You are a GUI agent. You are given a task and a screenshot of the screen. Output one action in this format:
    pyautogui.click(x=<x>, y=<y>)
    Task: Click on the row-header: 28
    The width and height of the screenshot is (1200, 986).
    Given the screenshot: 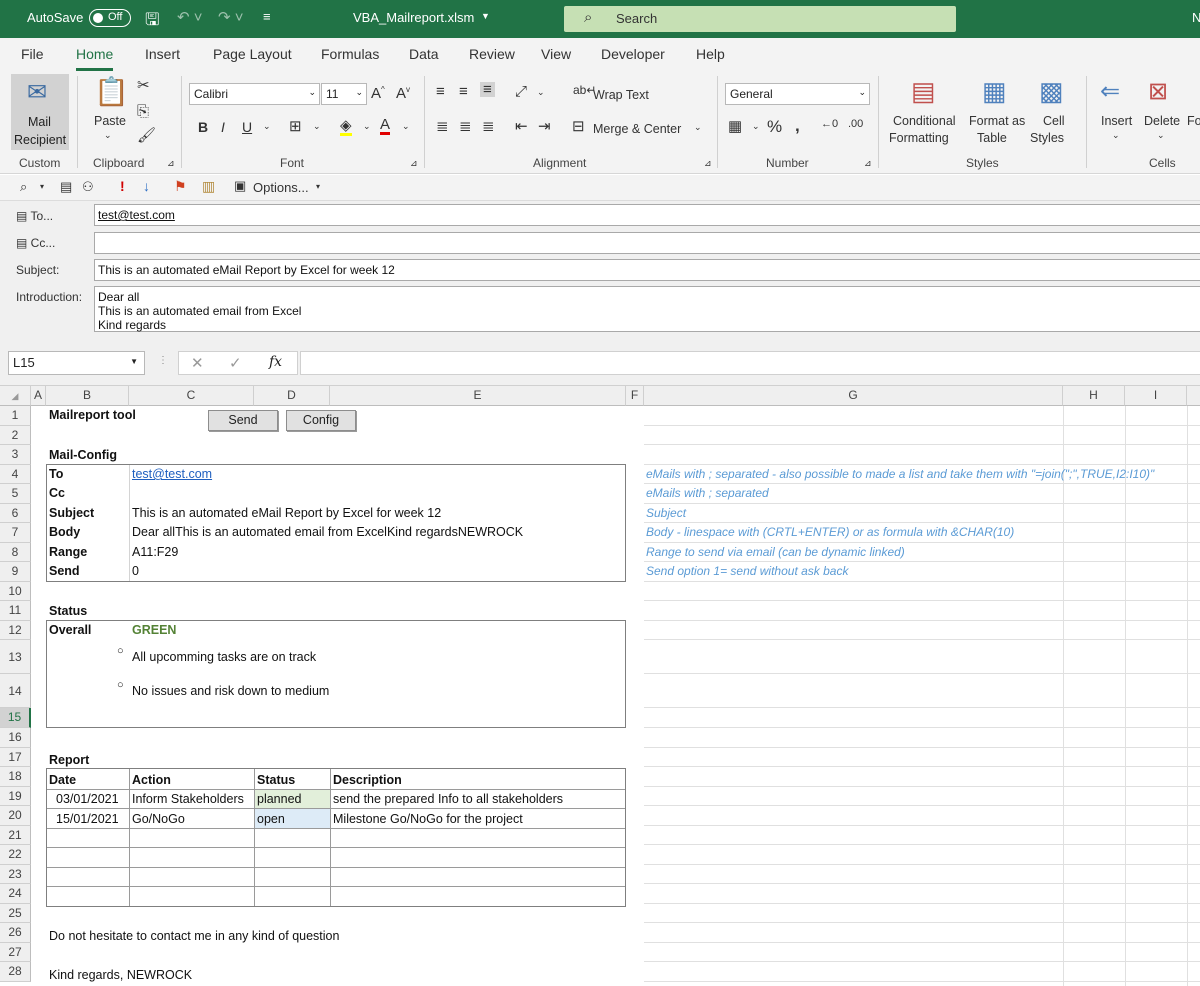 What is the action you would take?
    pyautogui.click(x=15, y=972)
    